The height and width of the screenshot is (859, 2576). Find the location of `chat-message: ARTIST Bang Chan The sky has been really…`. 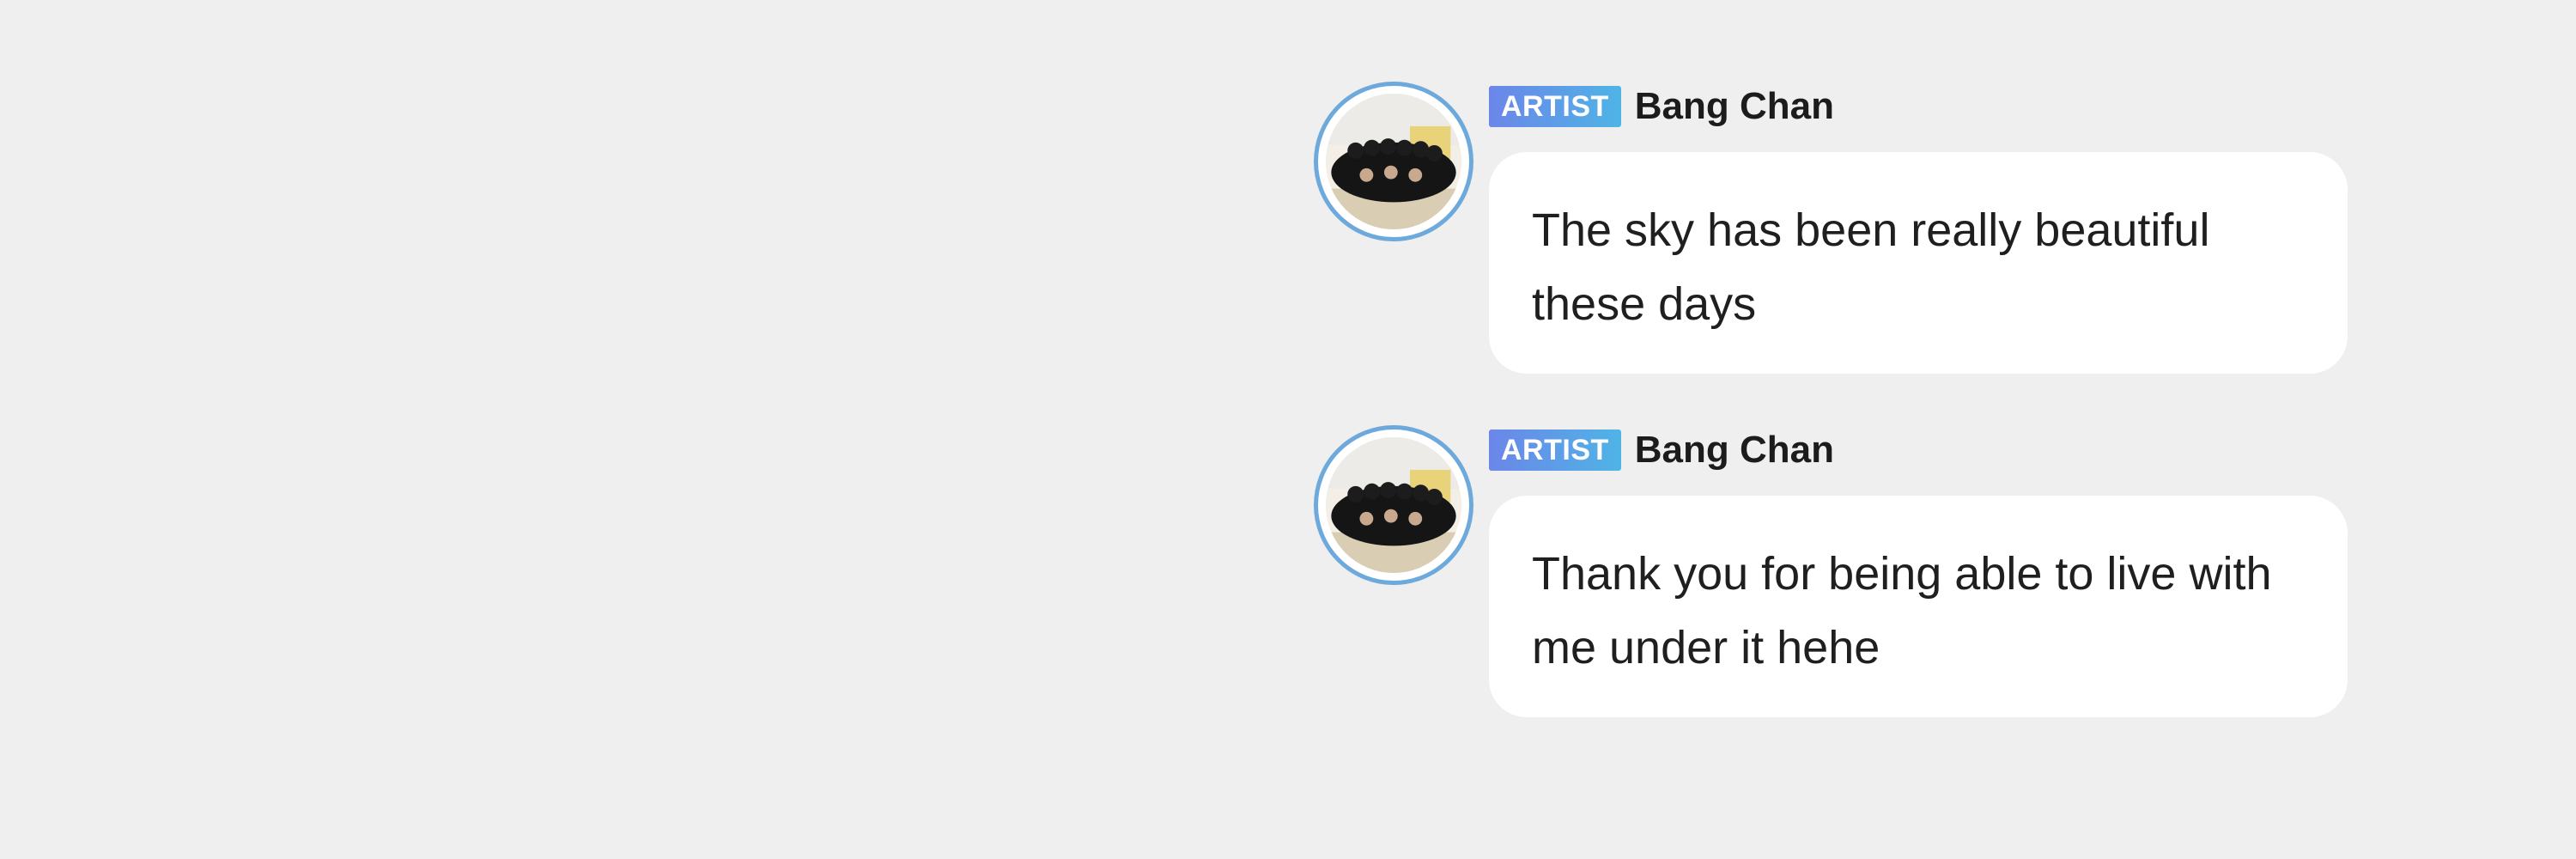

chat-message: ARTIST Bang Chan The sky has been really… is located at coordinates (1834, 236).